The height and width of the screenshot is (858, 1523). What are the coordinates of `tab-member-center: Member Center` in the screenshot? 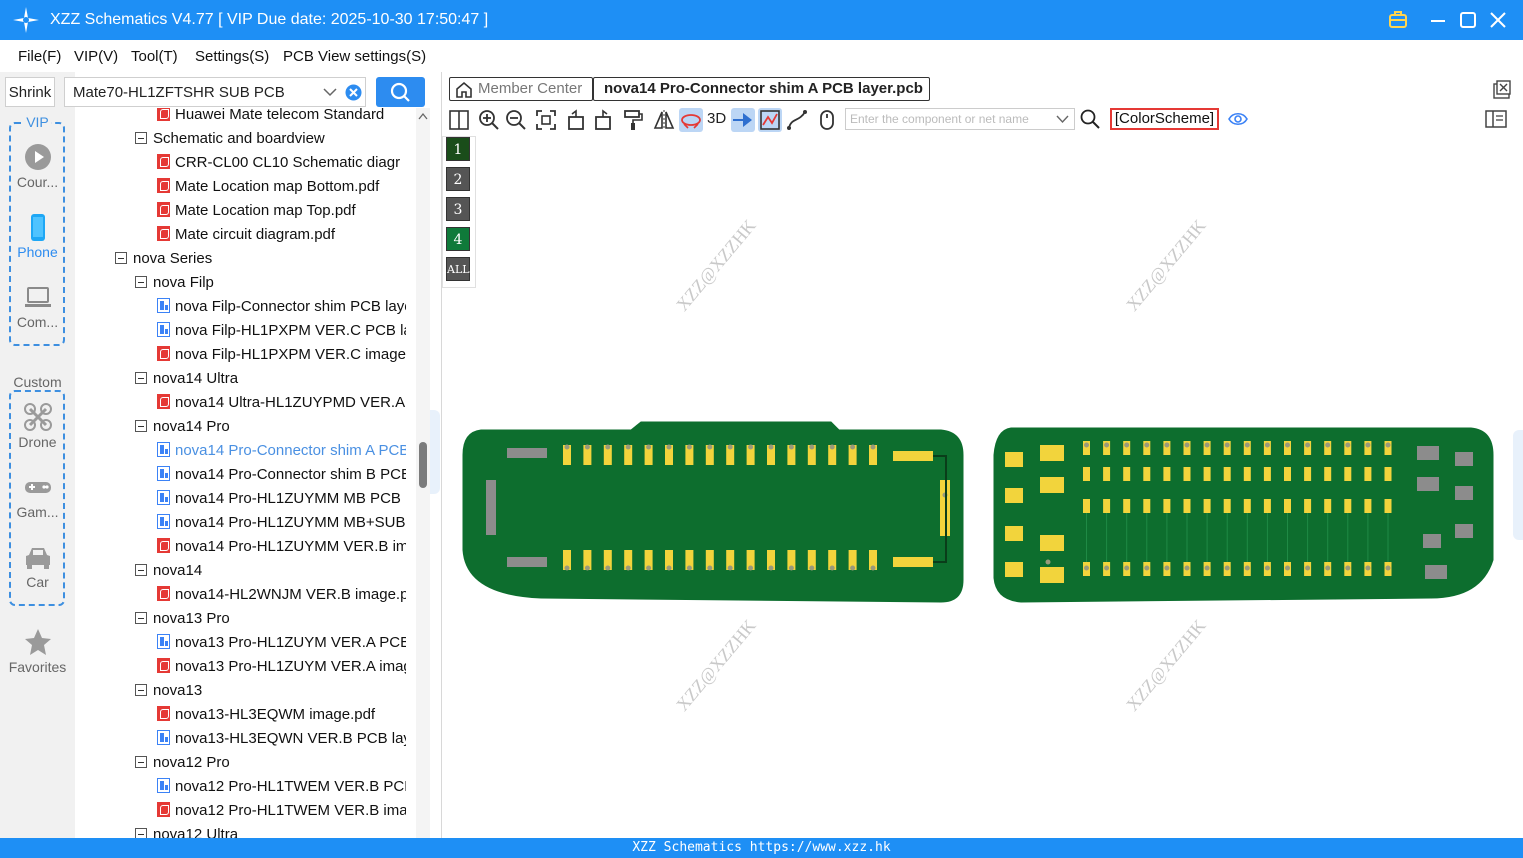 It's located at (521, 89).